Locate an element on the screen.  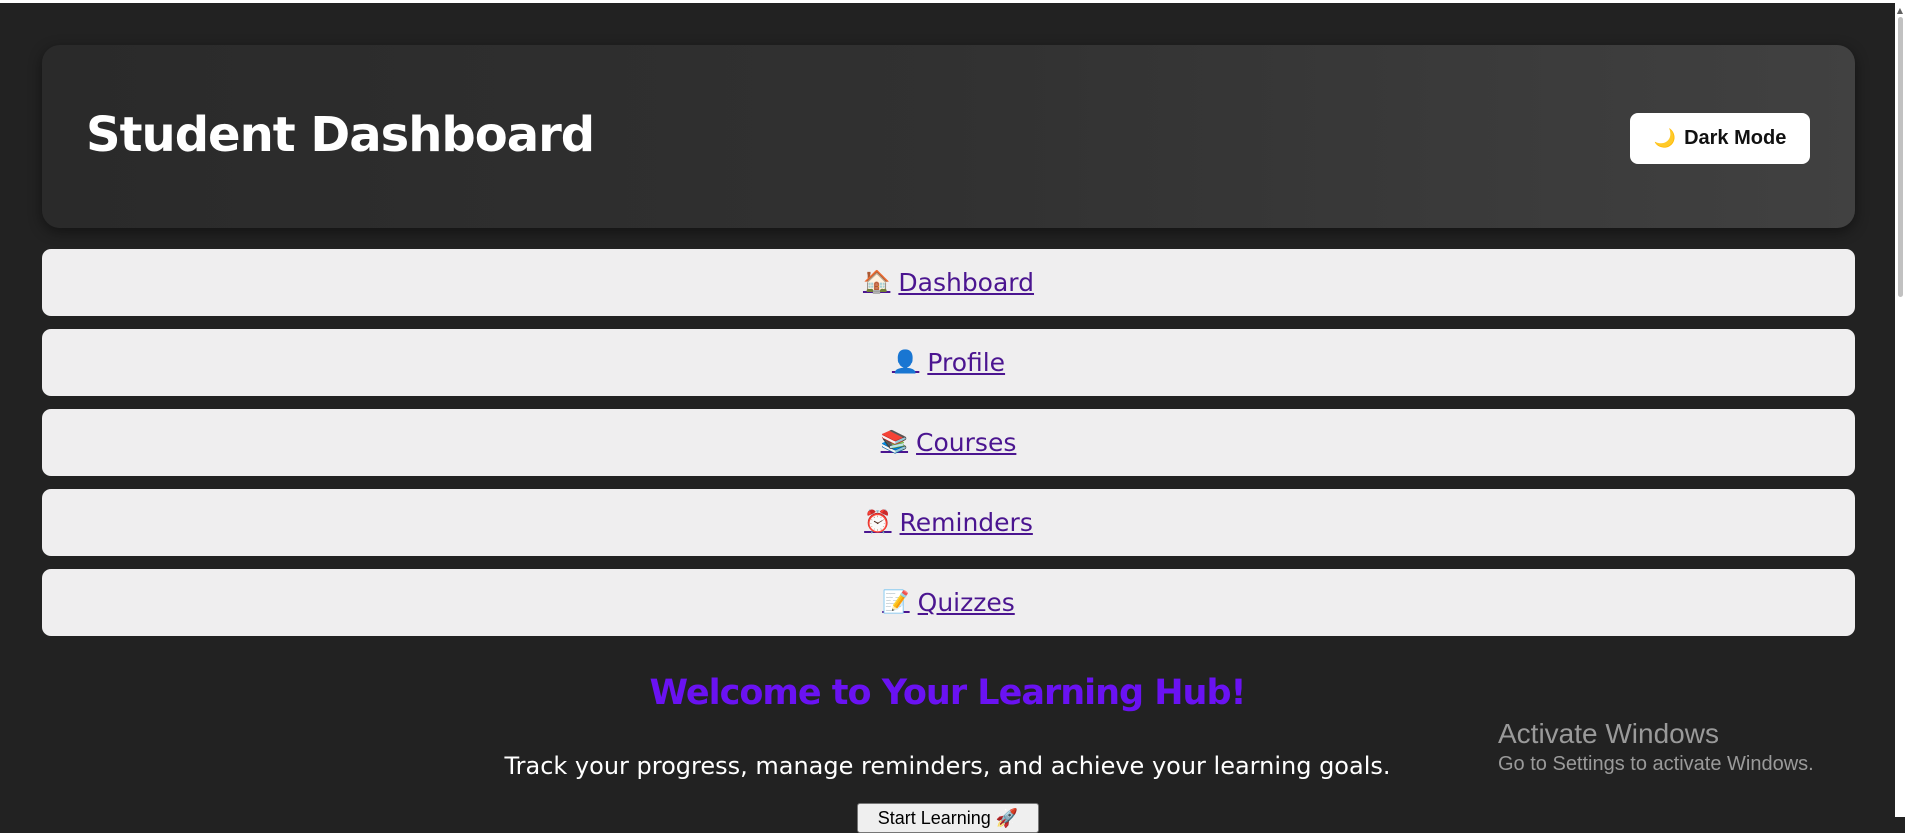
watermark-title: Activate Windows is located at coordinates (1608, 733).